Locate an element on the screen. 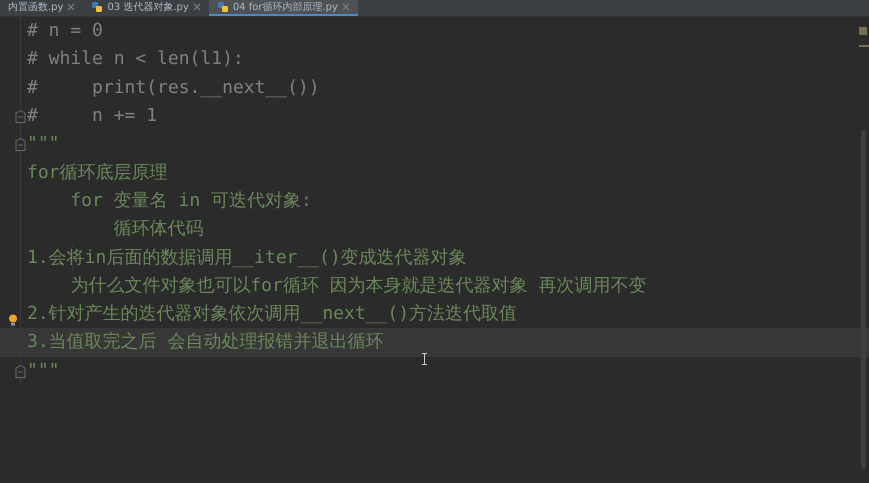 The height and width of the screenshot is (483, 869). docstring-line: 1.会将in后面的数据调用__iter__()变成迭代器对象 is located at coordinates (246, 258).